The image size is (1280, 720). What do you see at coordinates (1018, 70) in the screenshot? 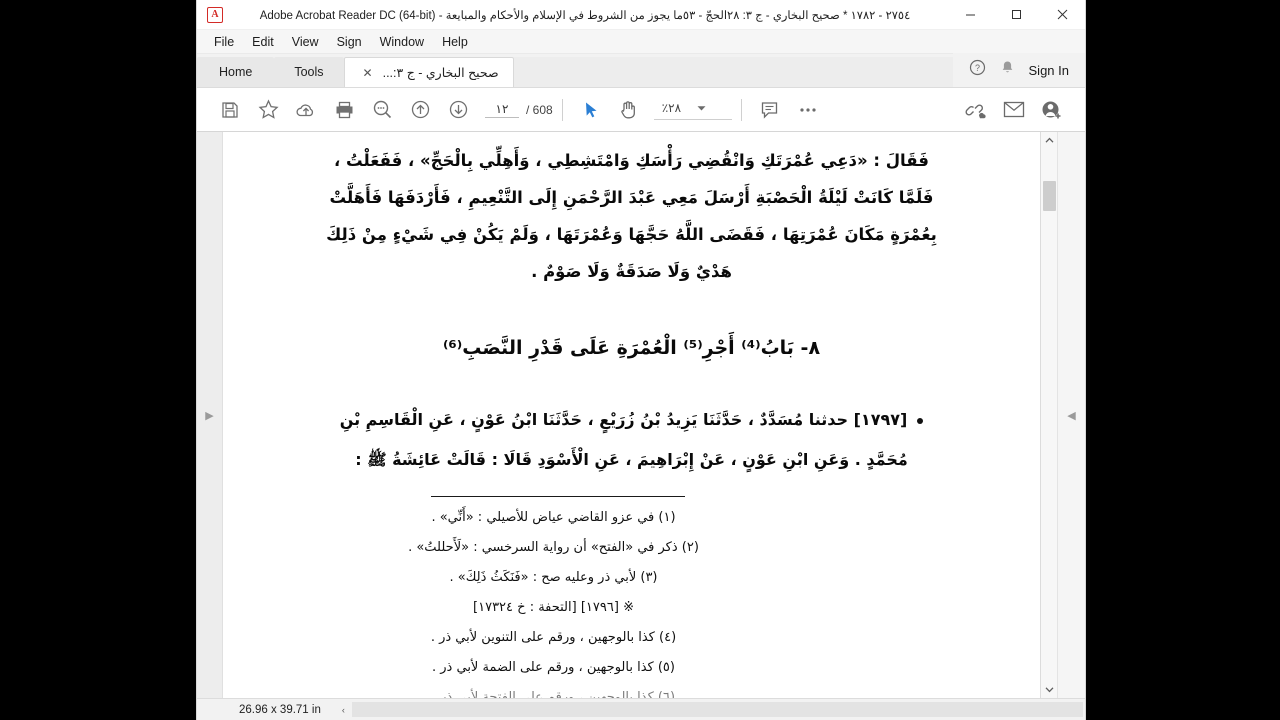
I see `tab-right-controls: ? Sign In` at bounding box center [1018, 70].